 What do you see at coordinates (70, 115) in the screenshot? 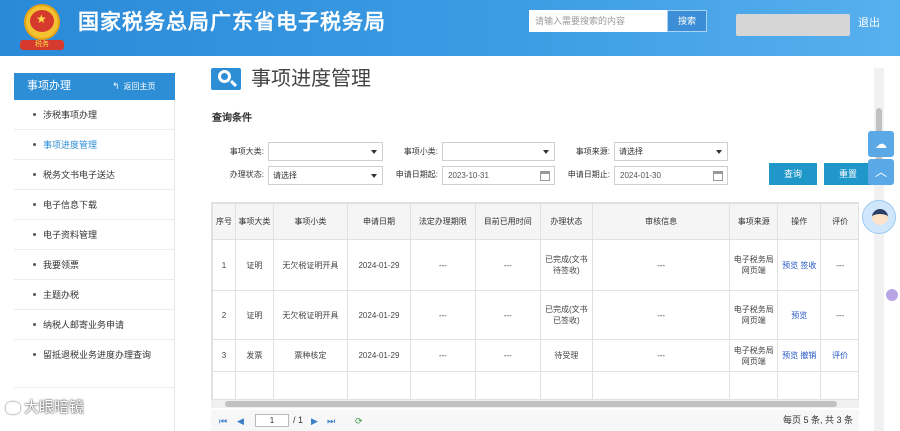
I see `sidebar-item-label: 涉税事项办理` at bounding box center [70, 115].